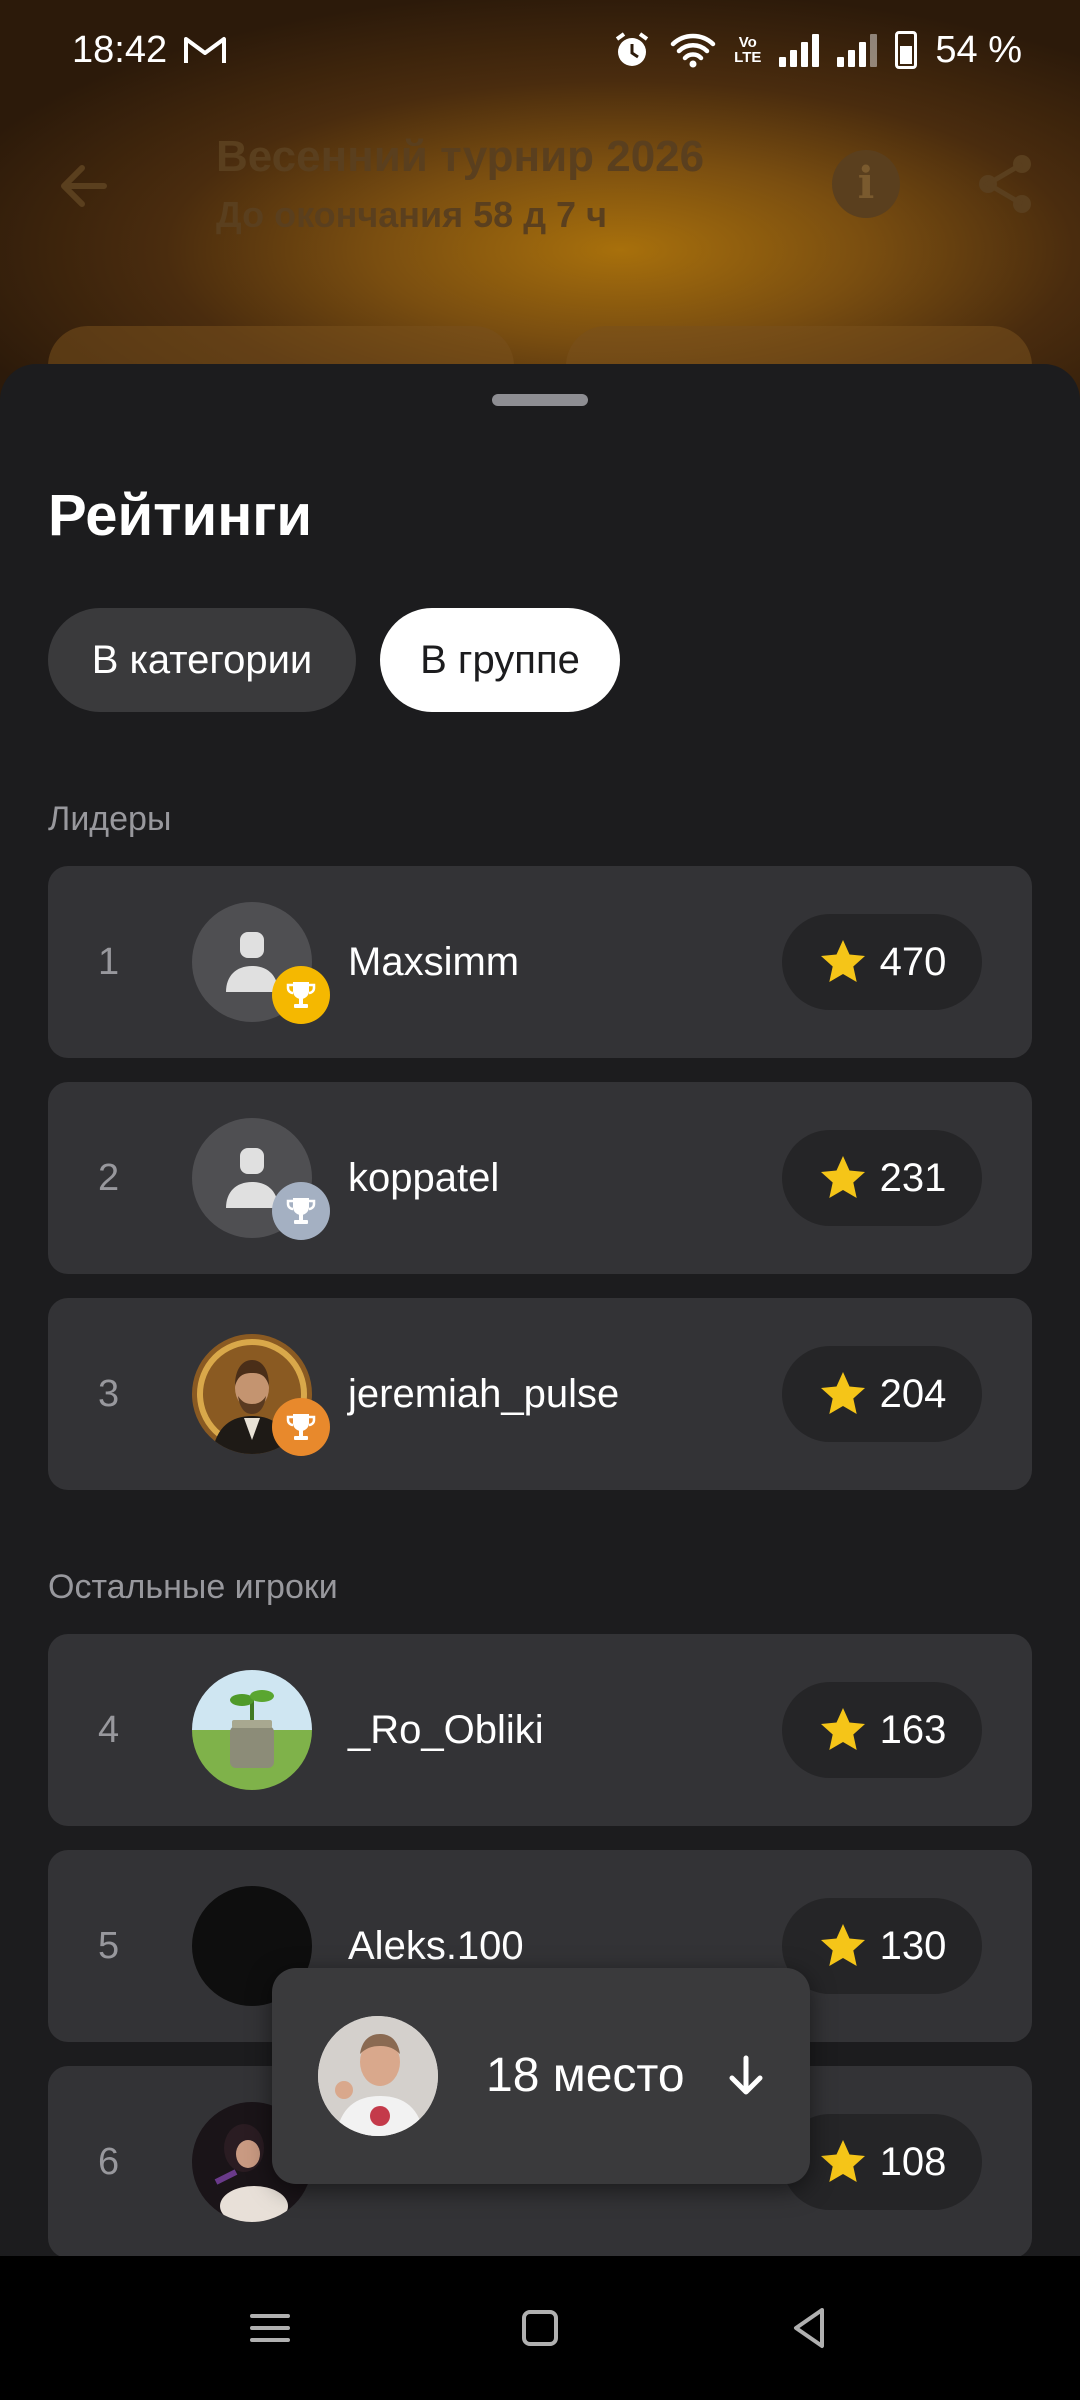 The height and width of the screenshot is (2400, 1080). I want to click on arrow-down-icon, so click(746, 2075).